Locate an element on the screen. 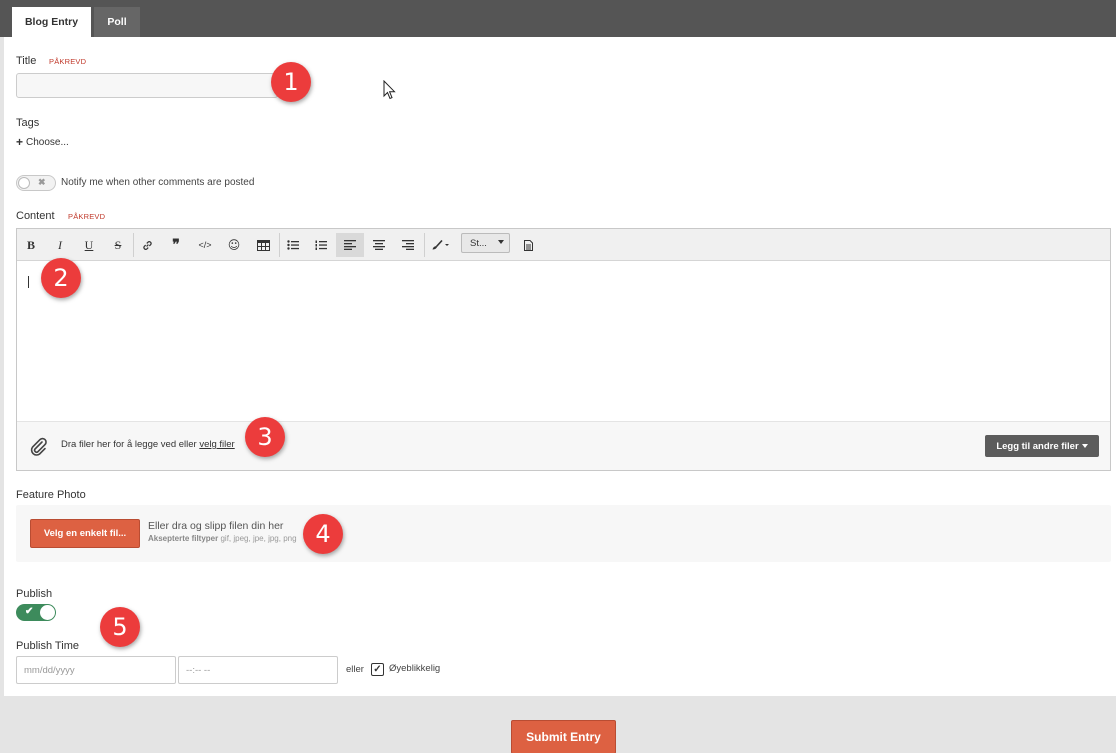 This screenshot has height=753, width=1116. immediately-checkbox: ✓ is located at coordinates (377, 669).